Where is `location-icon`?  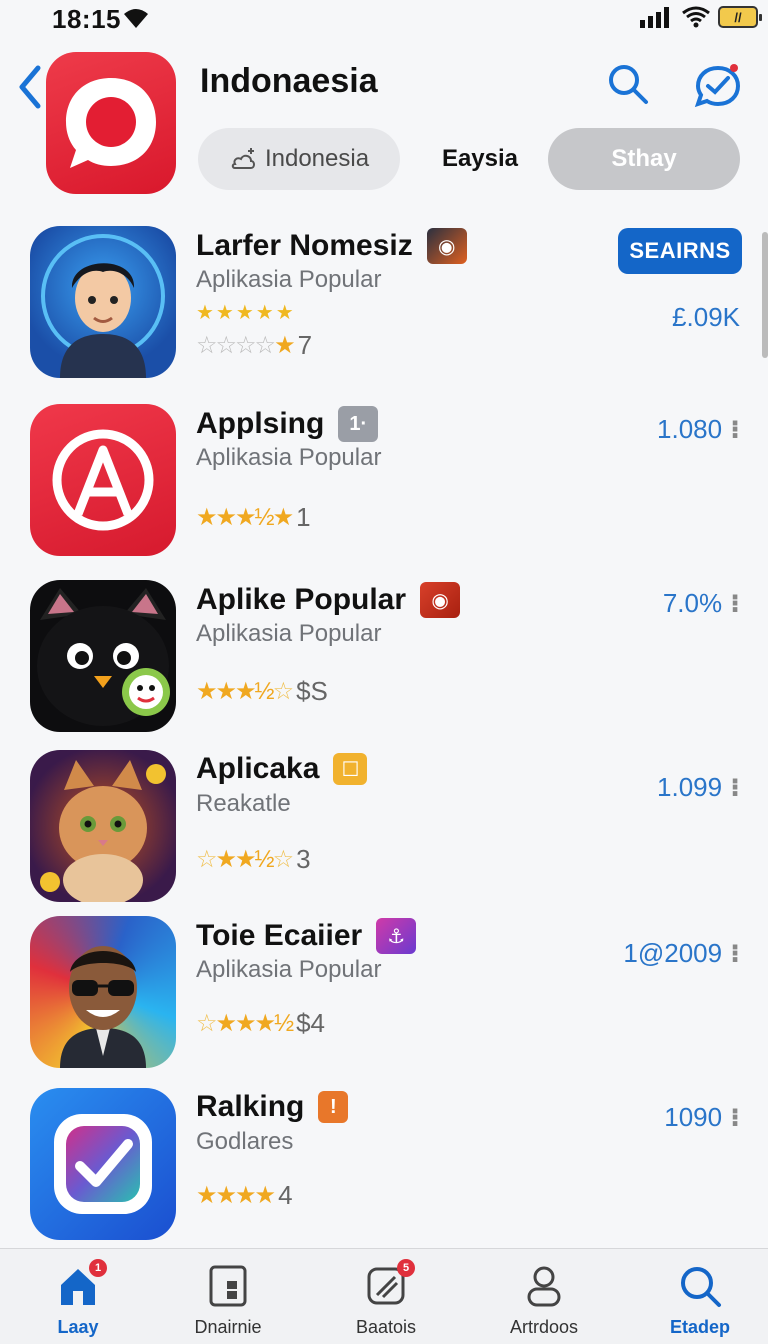 location-icon is located at coordinates (136, 18).